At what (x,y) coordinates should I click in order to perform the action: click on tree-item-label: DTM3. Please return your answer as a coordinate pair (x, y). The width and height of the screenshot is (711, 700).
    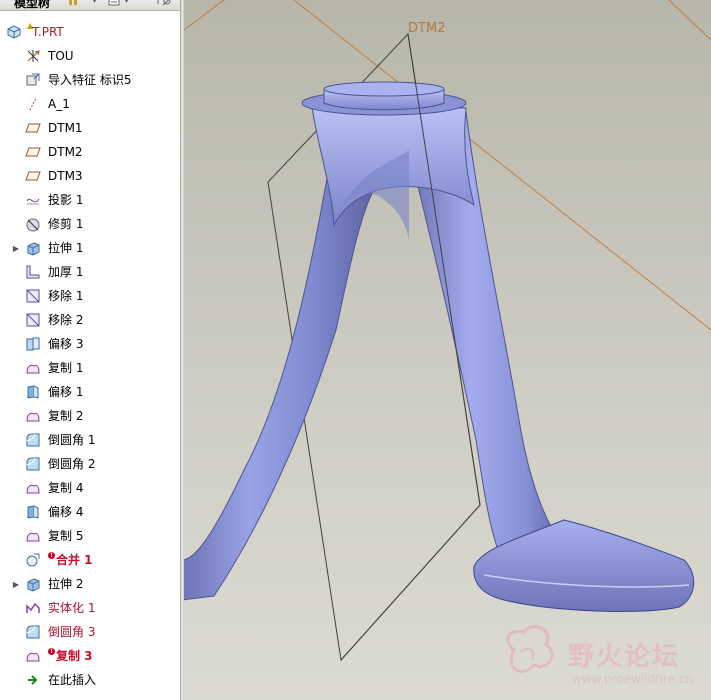
    Looking at the image, I should click on (65, 176).